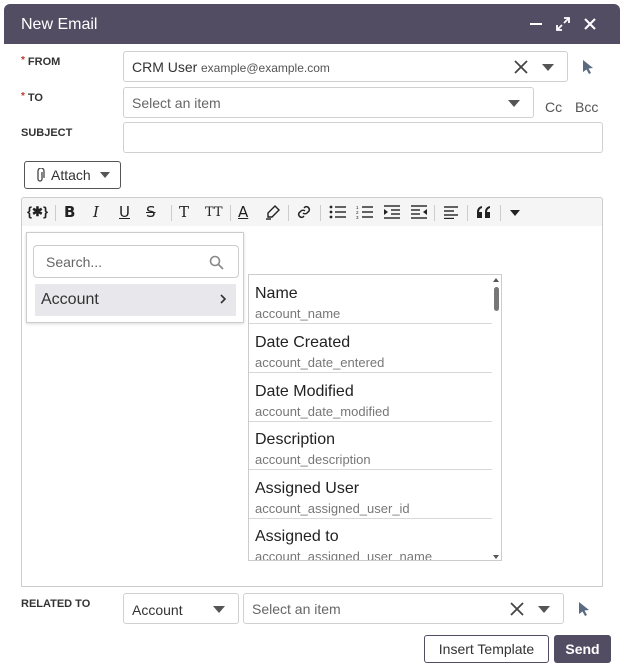 The height and width of the screenshot is (669, 624). Describe the element at coordinates (338, 212) in the screenshot. I see `bullet-list-icon` at that location.